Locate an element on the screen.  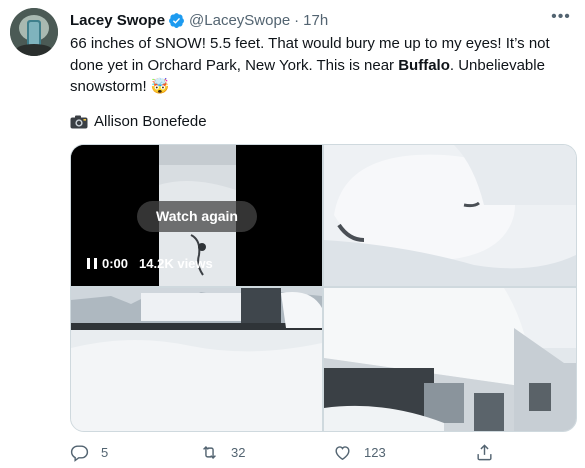
more-options-icon: ••• is located at coordinates (561, 19).